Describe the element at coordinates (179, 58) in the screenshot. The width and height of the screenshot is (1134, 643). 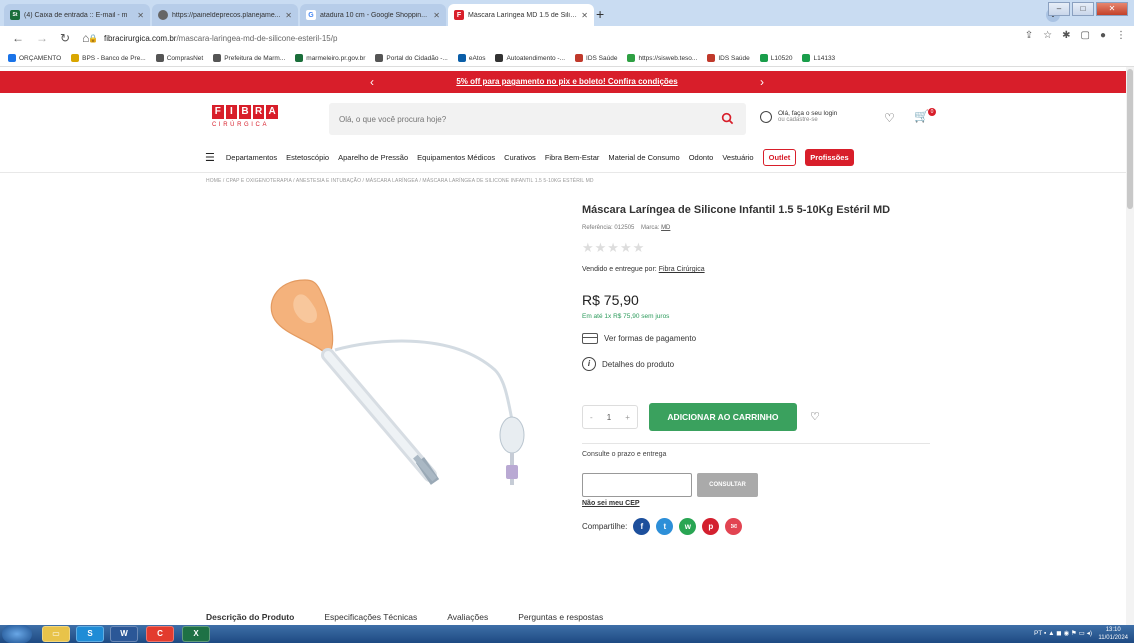
I see `bookmark-item: ComprasNet` at that location.